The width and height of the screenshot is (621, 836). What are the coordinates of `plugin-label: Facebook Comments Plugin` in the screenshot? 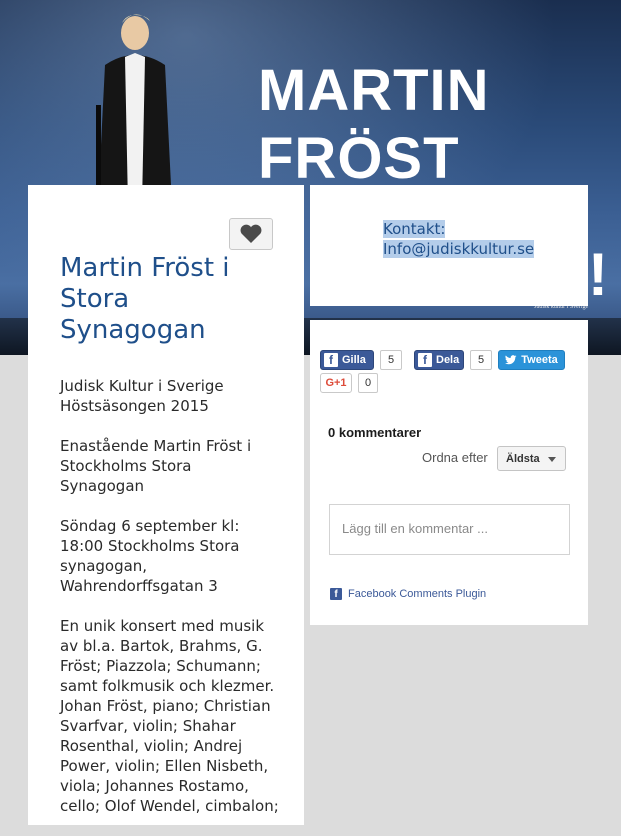 It's located at (417, 594).